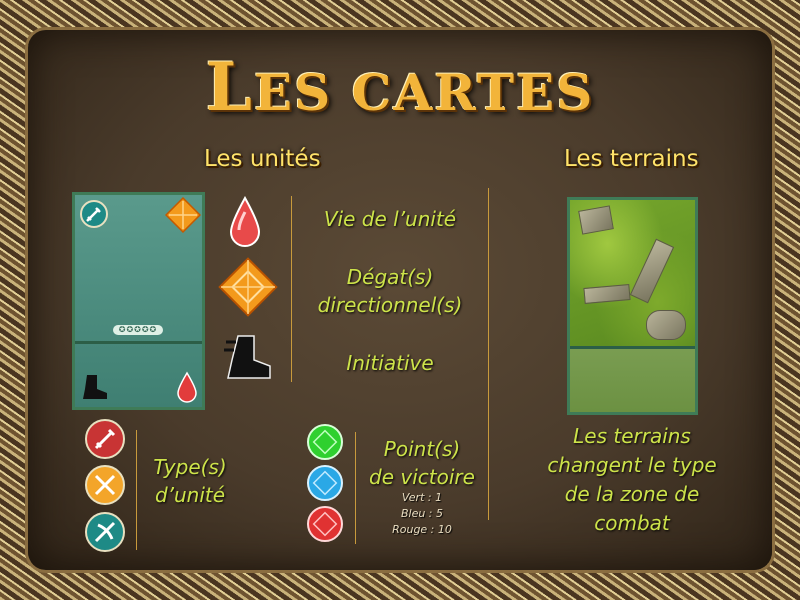 The width and height of the screenshot is (800, 600). I want to click on blue-gem-icon, so click(325, 483).